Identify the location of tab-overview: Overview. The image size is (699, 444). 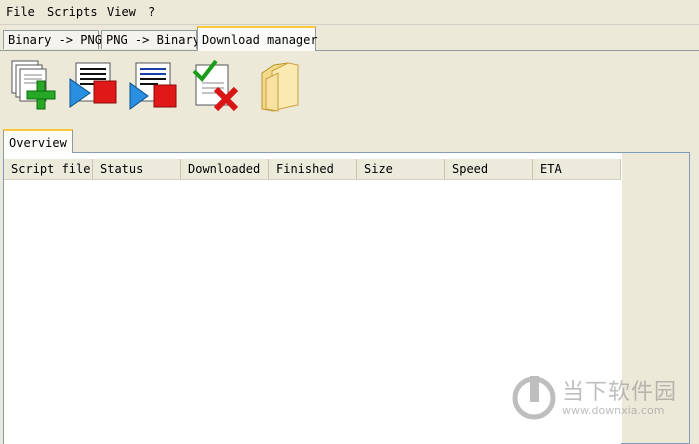
(38, 141).